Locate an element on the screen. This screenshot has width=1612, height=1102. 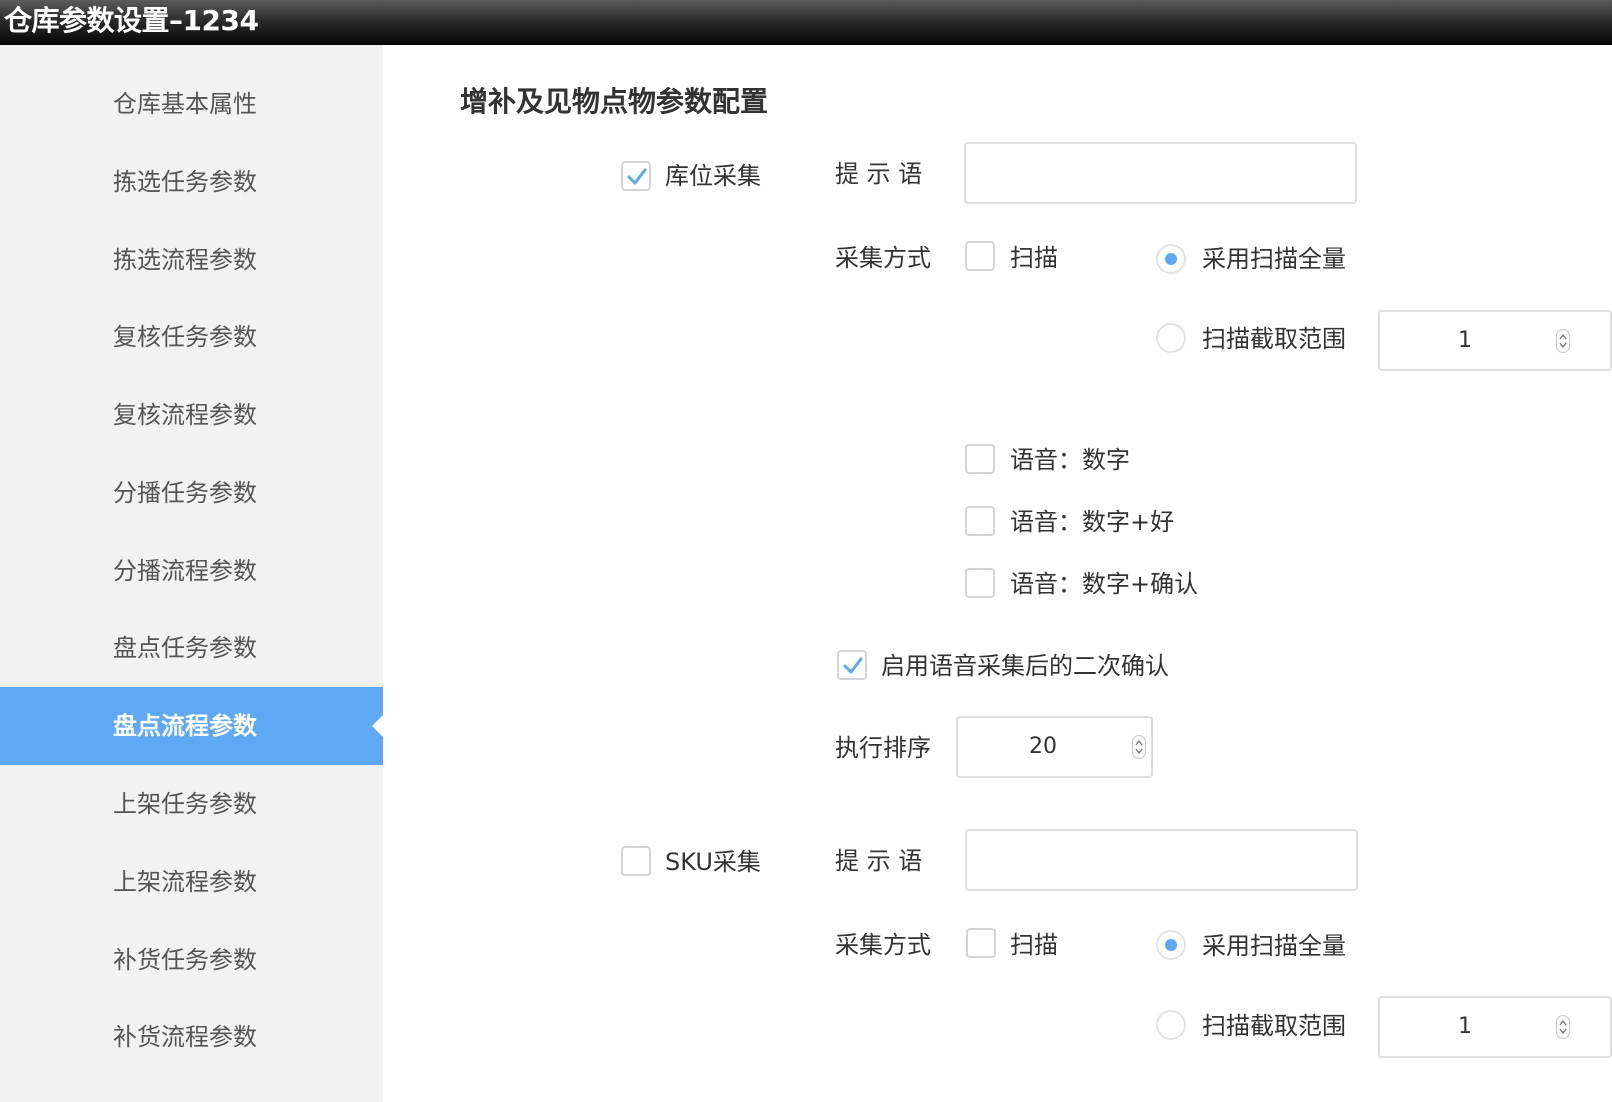
voice-number-confirm-checkbox is located at coordinates (980, 583).